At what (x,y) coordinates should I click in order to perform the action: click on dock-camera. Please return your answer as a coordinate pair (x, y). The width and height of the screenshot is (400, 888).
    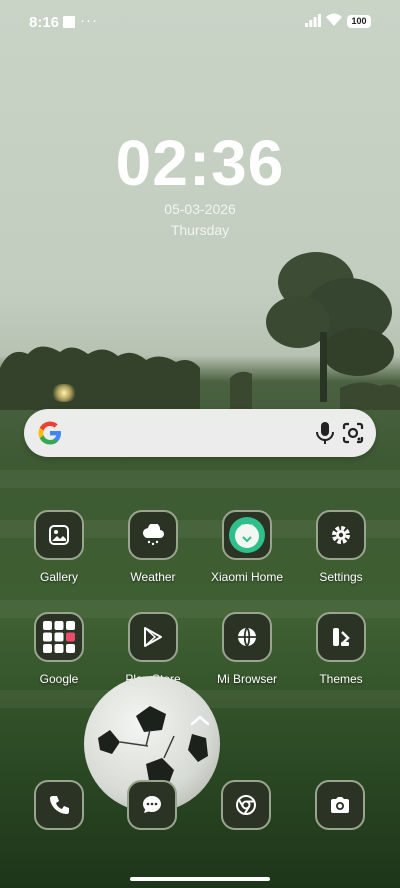
    Looking at the image, I should click on (340, 805).